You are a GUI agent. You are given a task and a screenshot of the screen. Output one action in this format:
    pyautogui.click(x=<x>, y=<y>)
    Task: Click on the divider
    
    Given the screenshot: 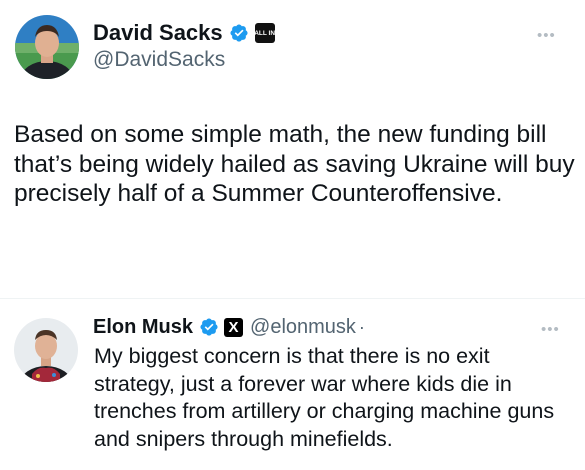 What is the action you would take?
    pyautogui.click(x=292, y=298)
    